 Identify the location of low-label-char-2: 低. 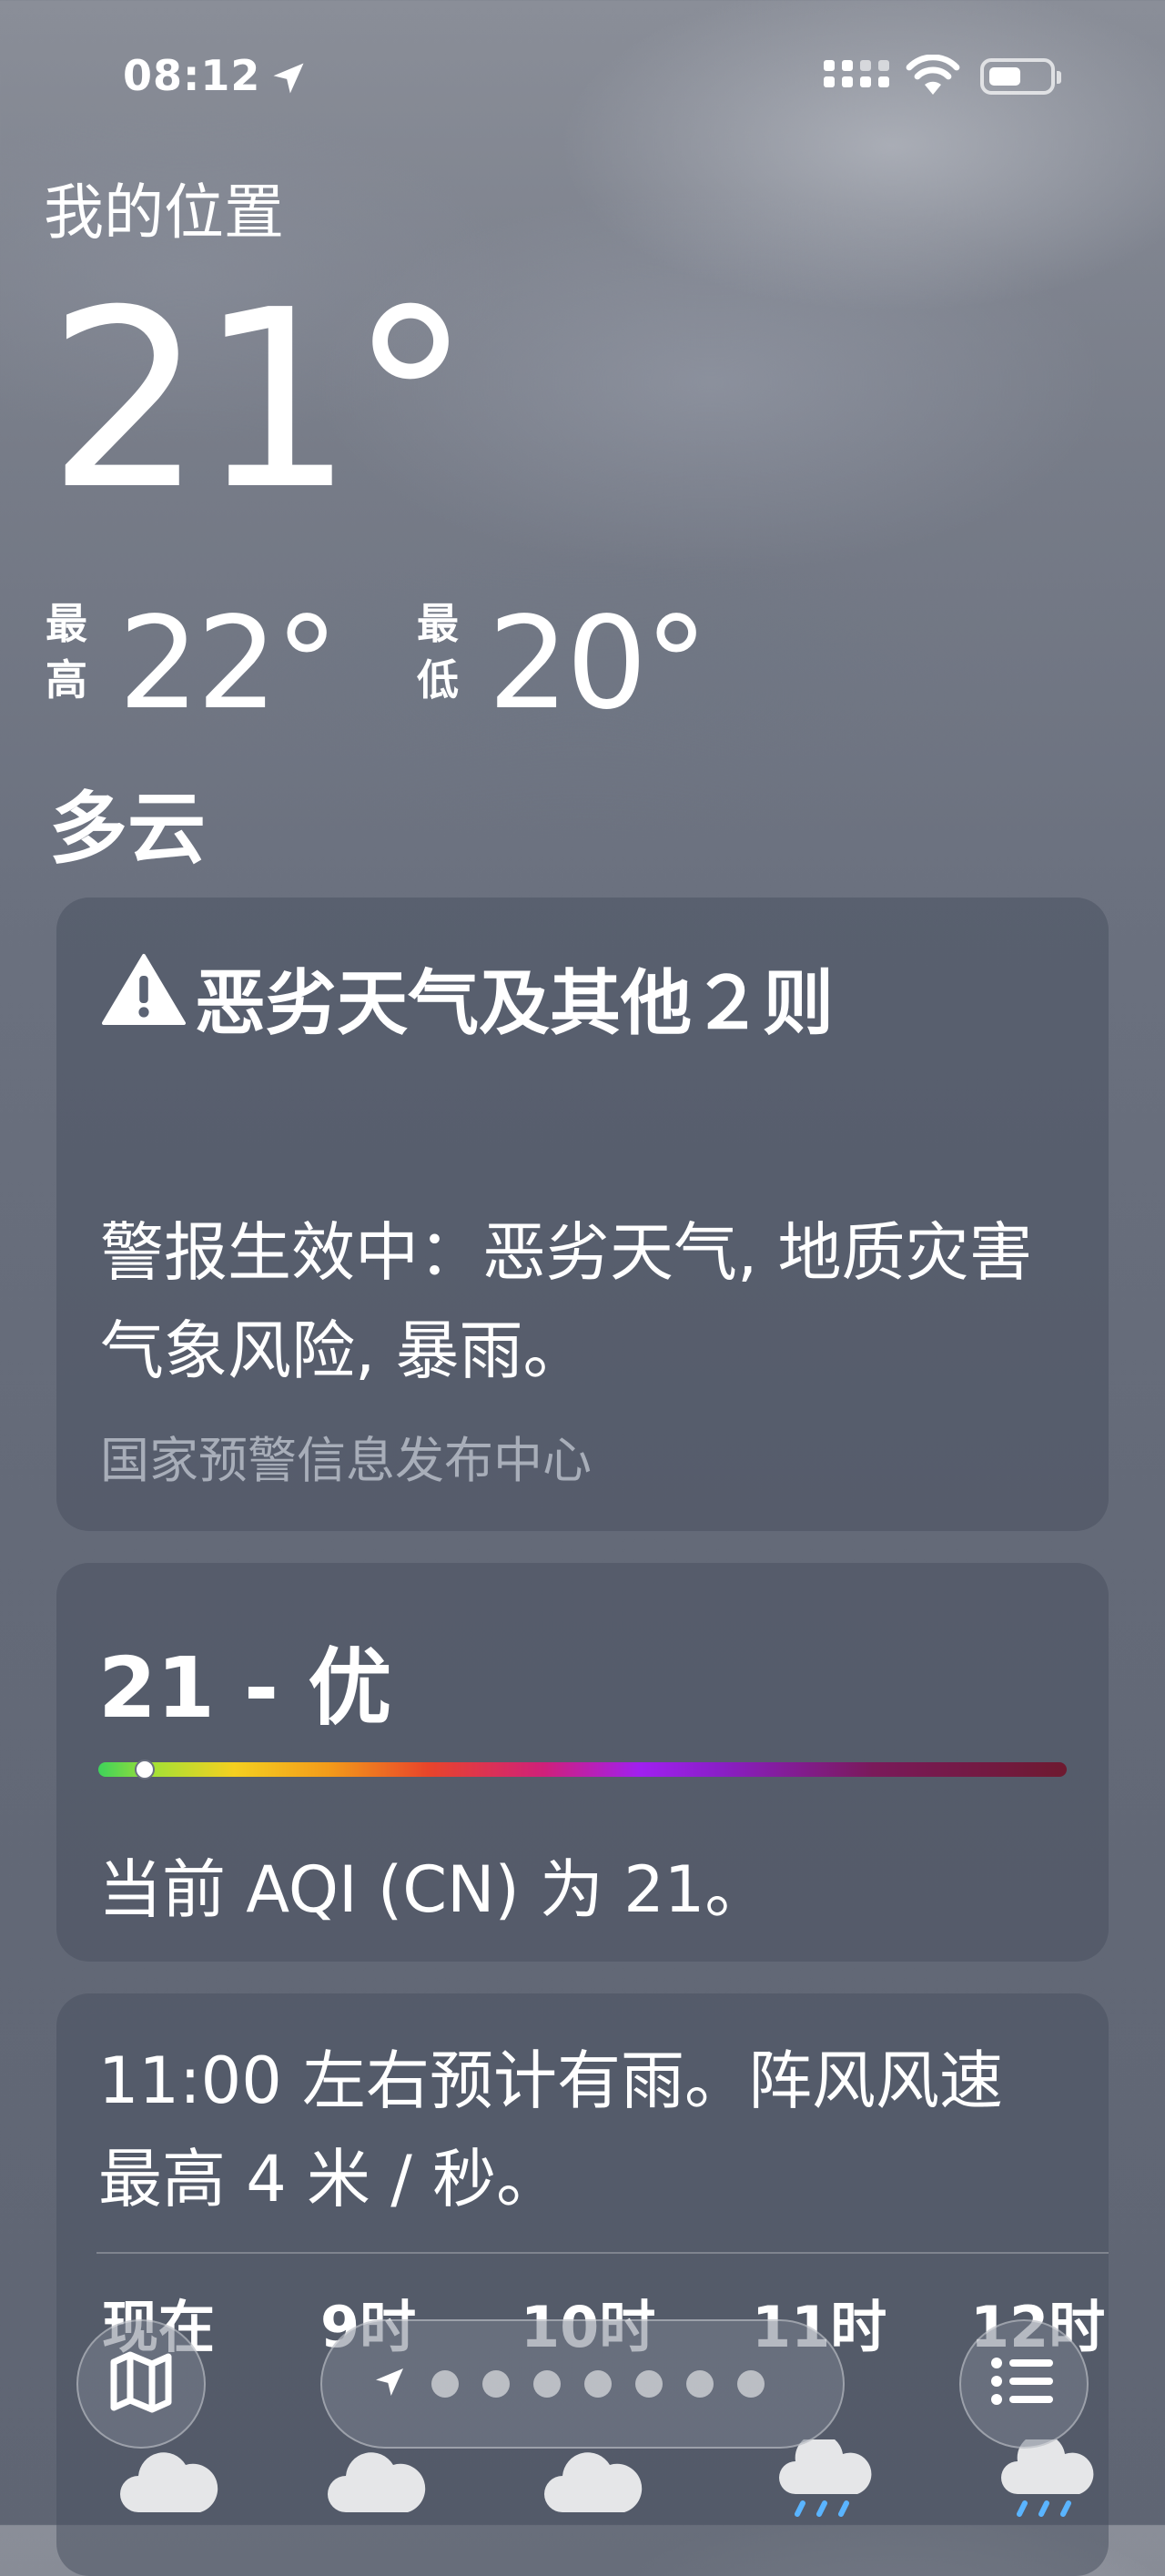
(438, 680).